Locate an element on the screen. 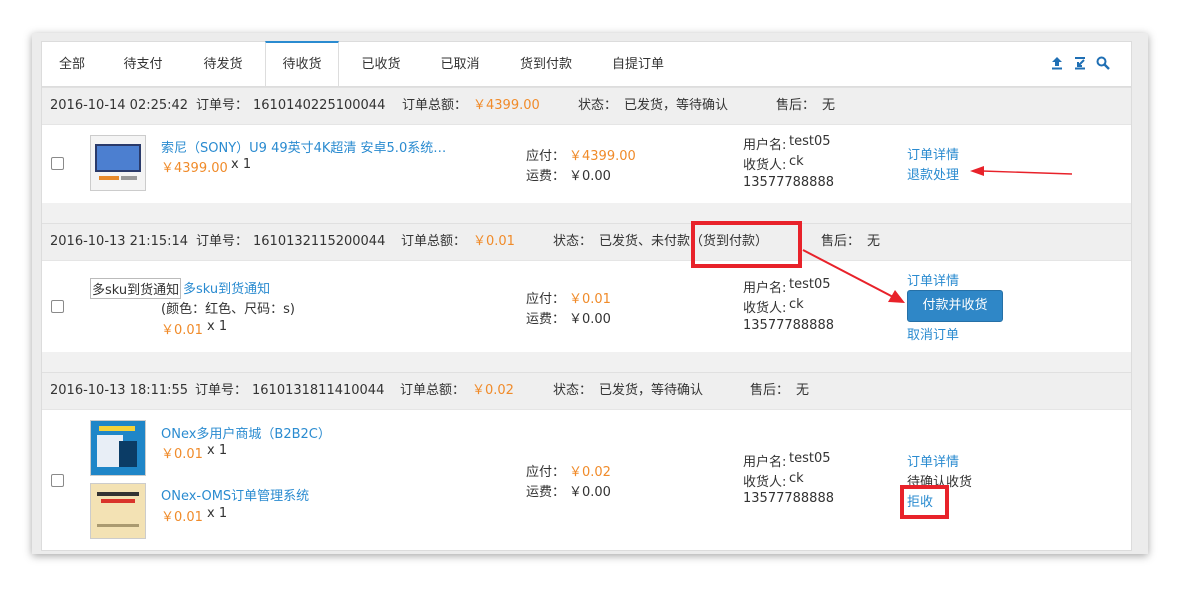 The width and height of the screenshot is (1182, 589). upload-icon is located at coordinates (1057, 63).